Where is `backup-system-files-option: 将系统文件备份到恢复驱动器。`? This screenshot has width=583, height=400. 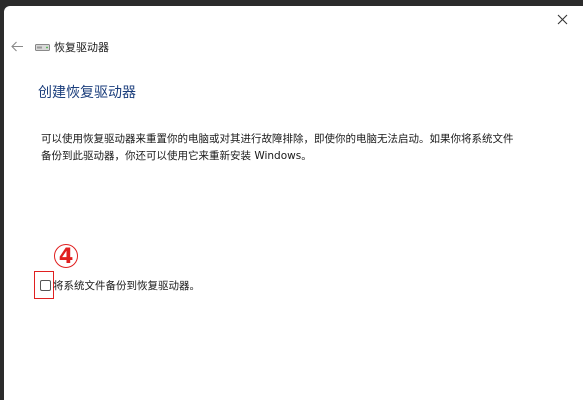 backup-system-files-option: 将系统文件备份到恢复驱动器。 is located at coordinates (120, 285).